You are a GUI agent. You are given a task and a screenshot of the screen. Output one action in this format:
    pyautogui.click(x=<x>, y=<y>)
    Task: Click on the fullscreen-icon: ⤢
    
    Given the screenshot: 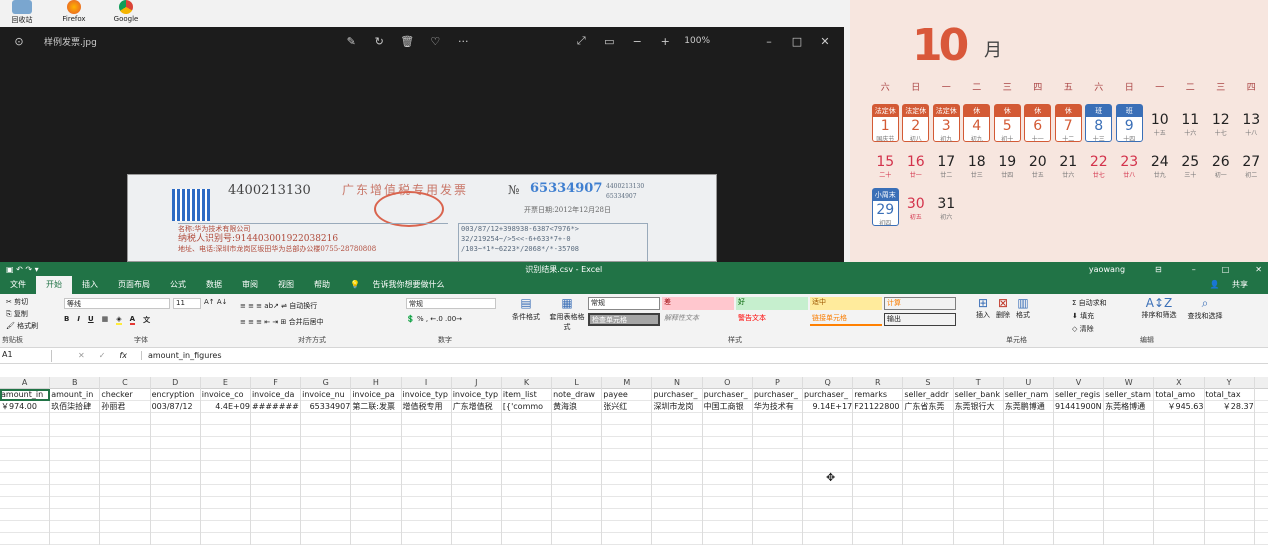 What is the action you would take?
    pyautogui.click(x=581, y=41)
    